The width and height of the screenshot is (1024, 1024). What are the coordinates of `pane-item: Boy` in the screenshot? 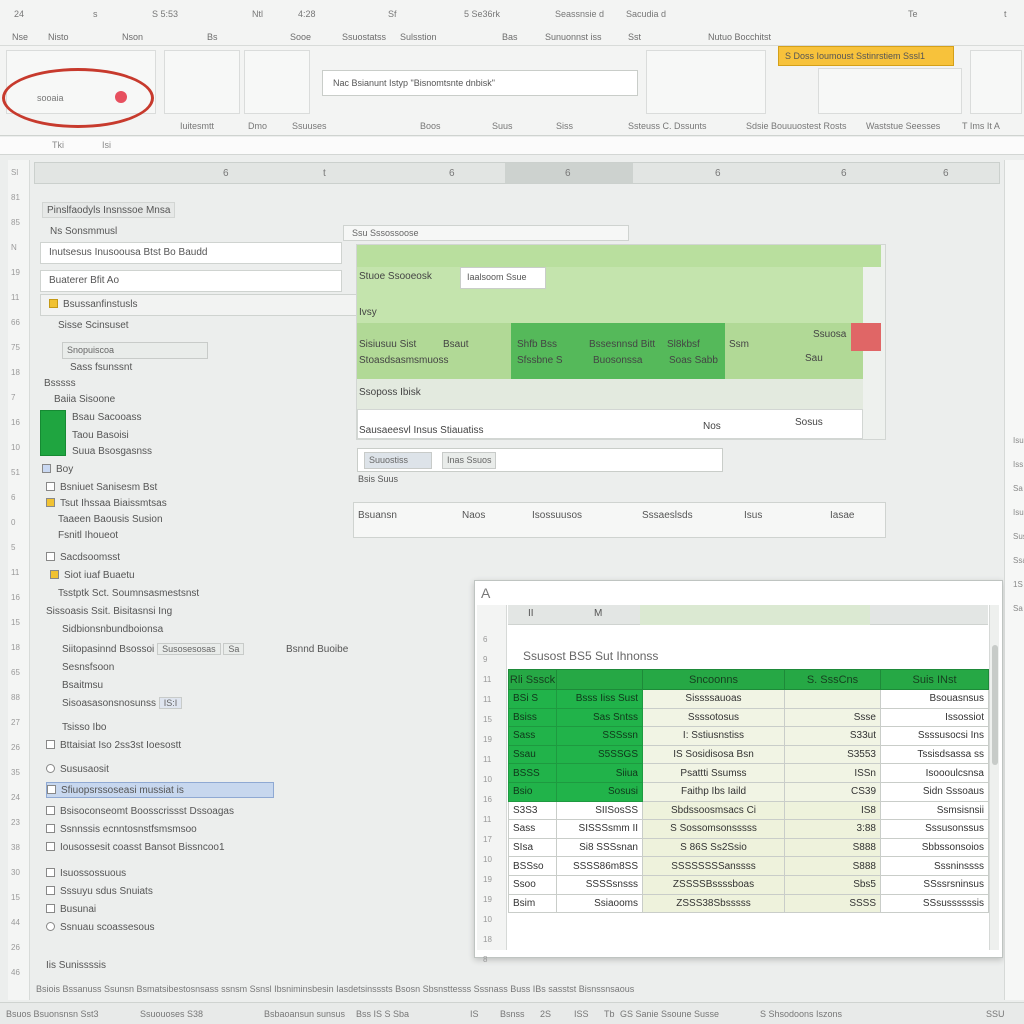 It's located at (57, 470).